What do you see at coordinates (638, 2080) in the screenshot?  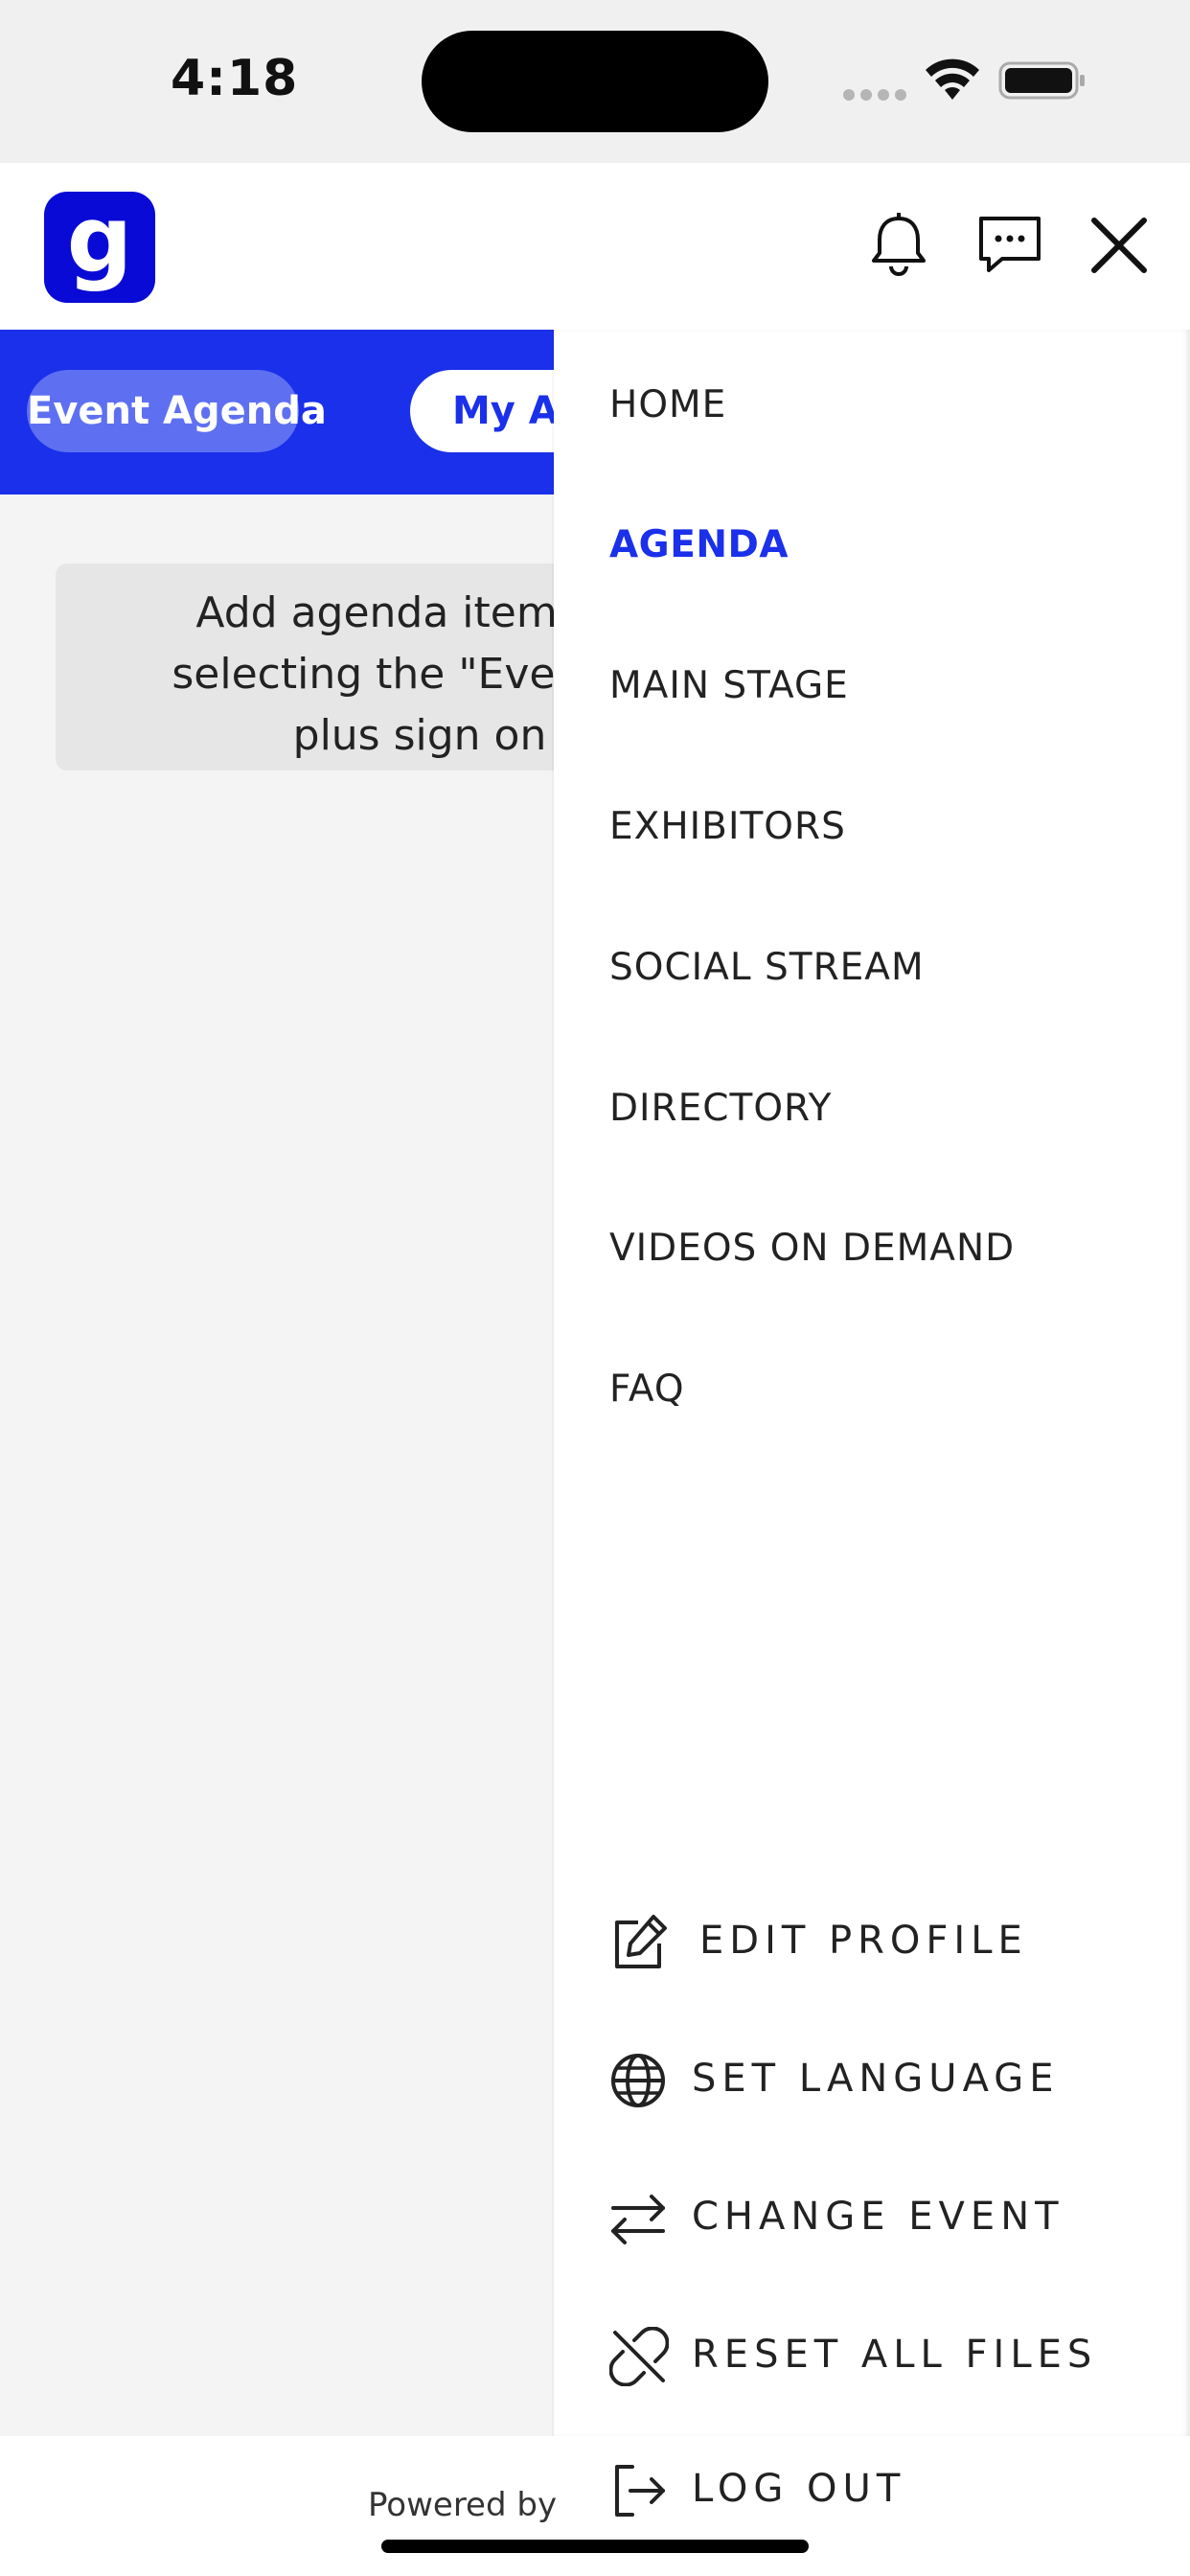 I see `globe-icon` at bounding box center [638, 2080].